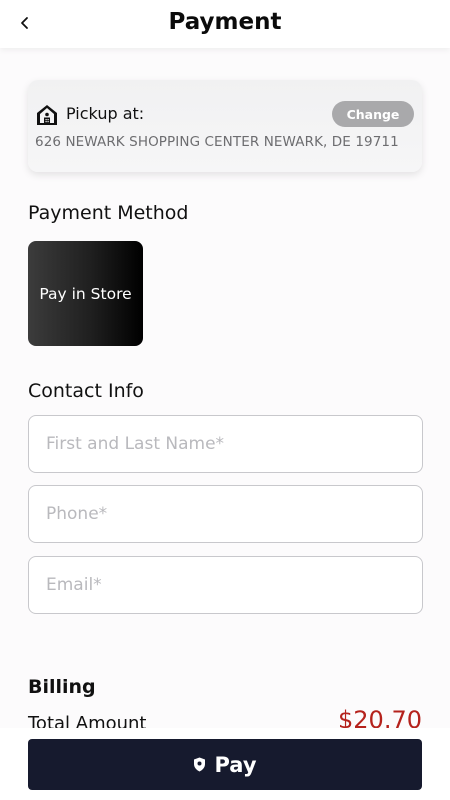 The image size is (450, 800). Describe the element at coordinates (105, 113) in the screenshot. I see `pickup-label: Pickup at:` at that location.